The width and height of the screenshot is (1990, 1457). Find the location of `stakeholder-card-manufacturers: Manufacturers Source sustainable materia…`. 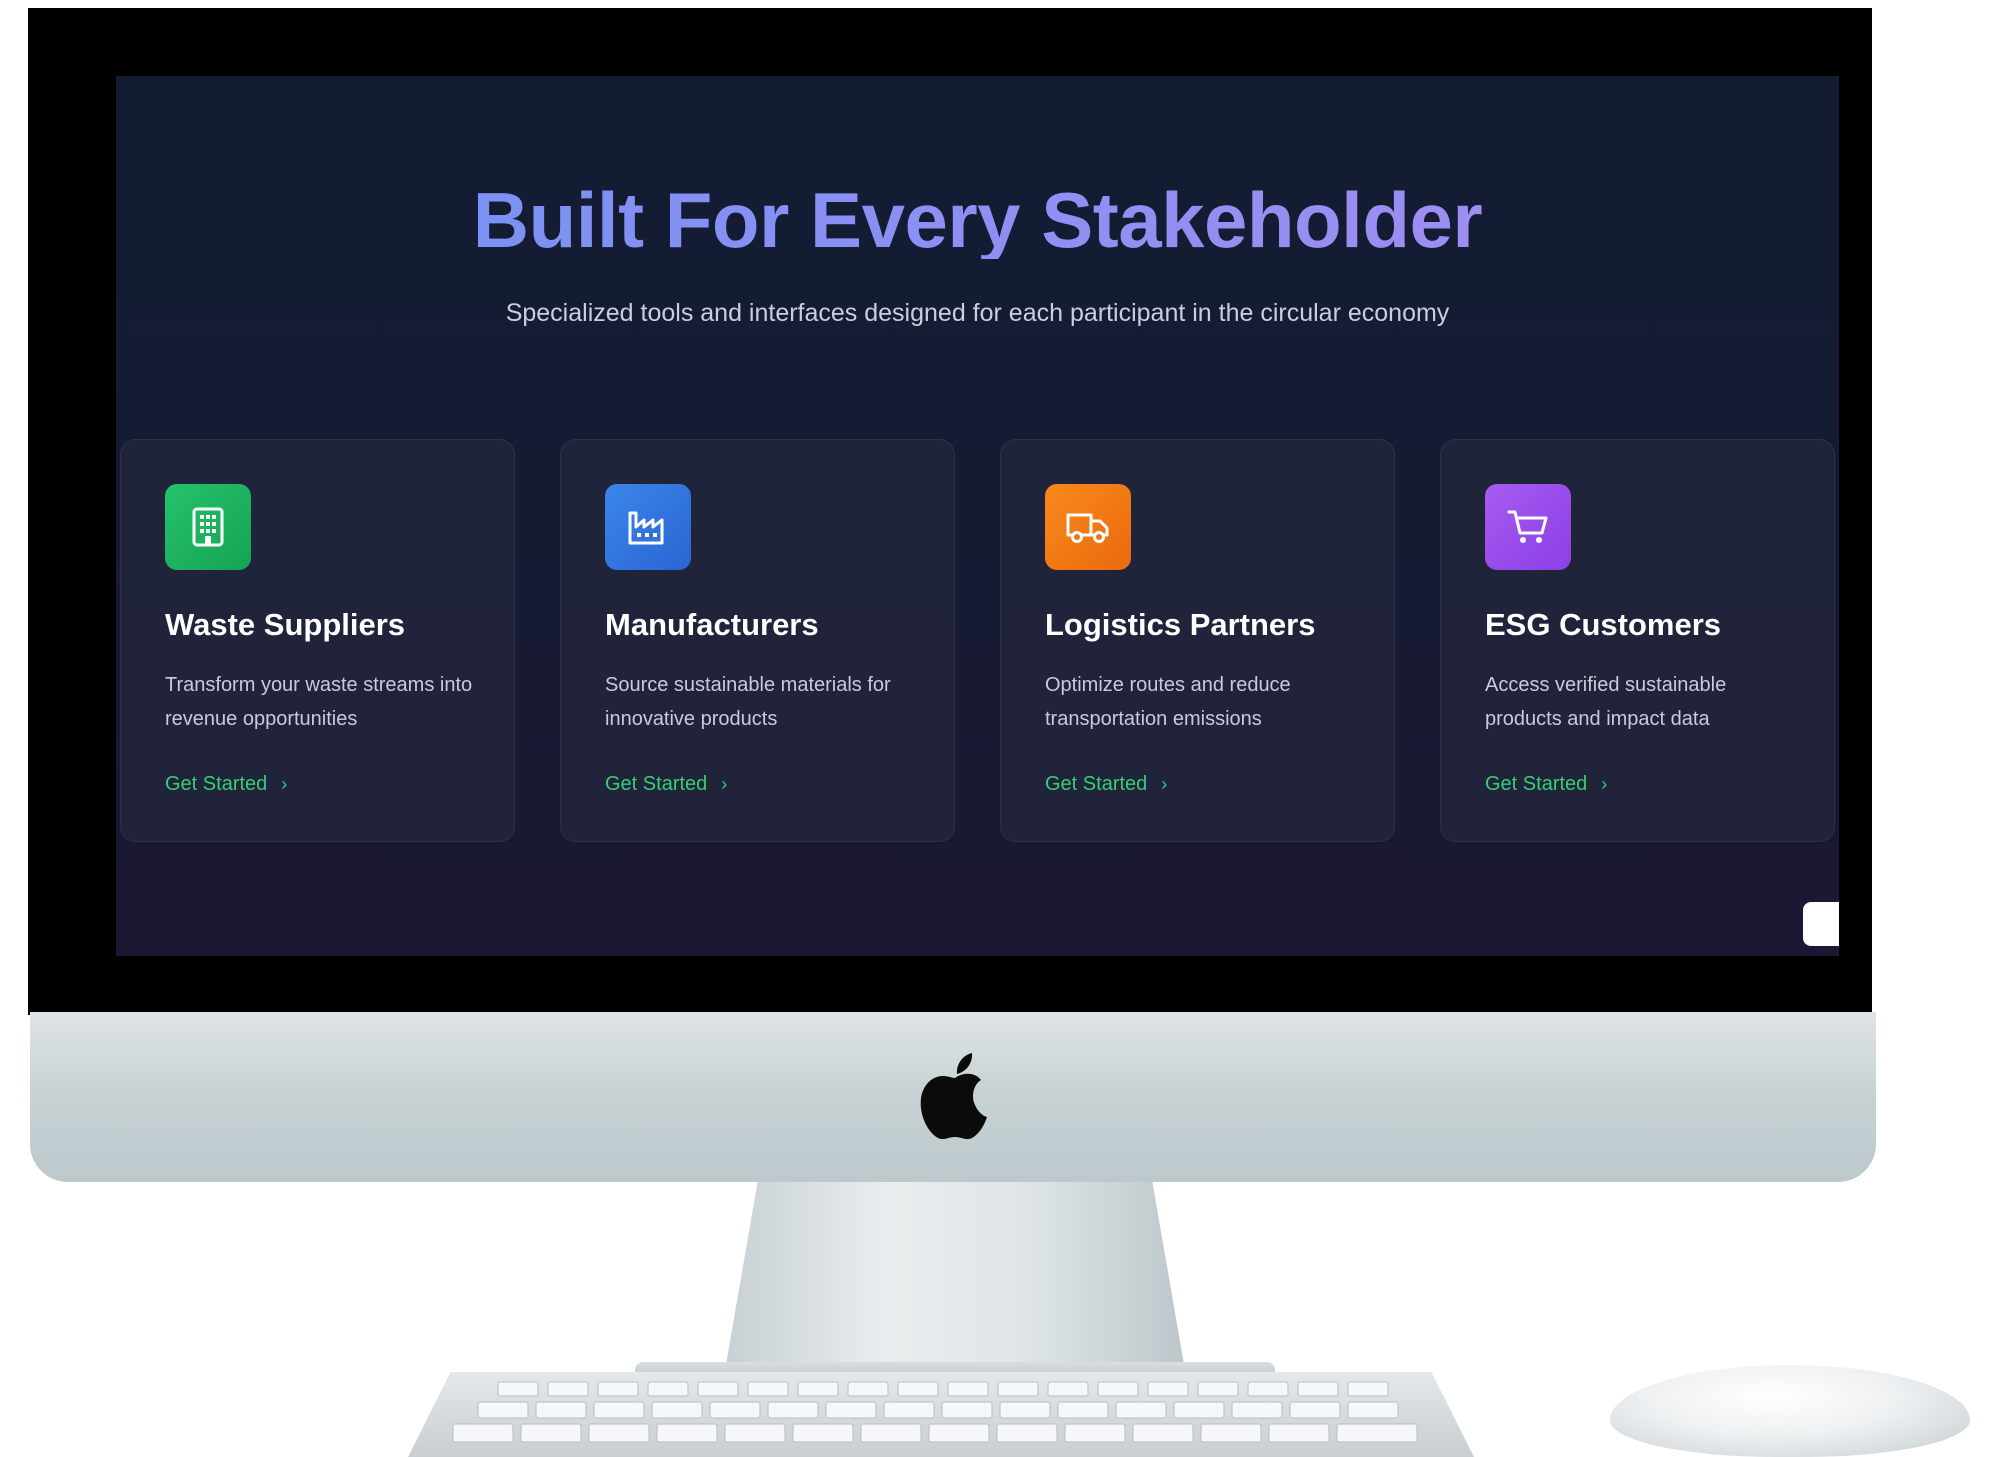

stakeholder-card-manufacturers: Manufacturers Source sustainable materia… is located at coordinates (757, 640).